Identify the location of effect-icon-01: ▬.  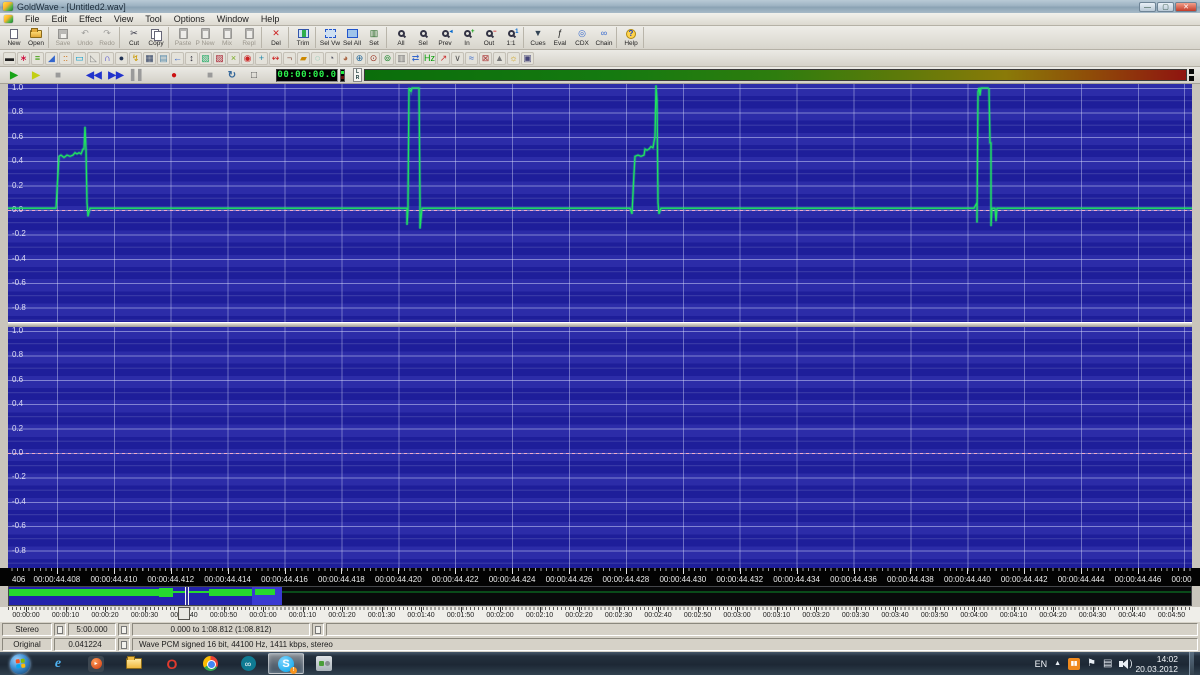
(9, 58).